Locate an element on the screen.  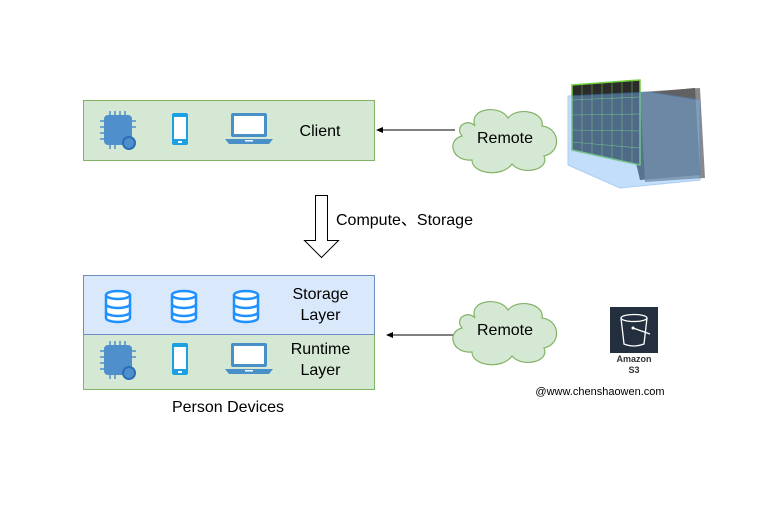
client-label: Client is located at coordinates (320, 131).